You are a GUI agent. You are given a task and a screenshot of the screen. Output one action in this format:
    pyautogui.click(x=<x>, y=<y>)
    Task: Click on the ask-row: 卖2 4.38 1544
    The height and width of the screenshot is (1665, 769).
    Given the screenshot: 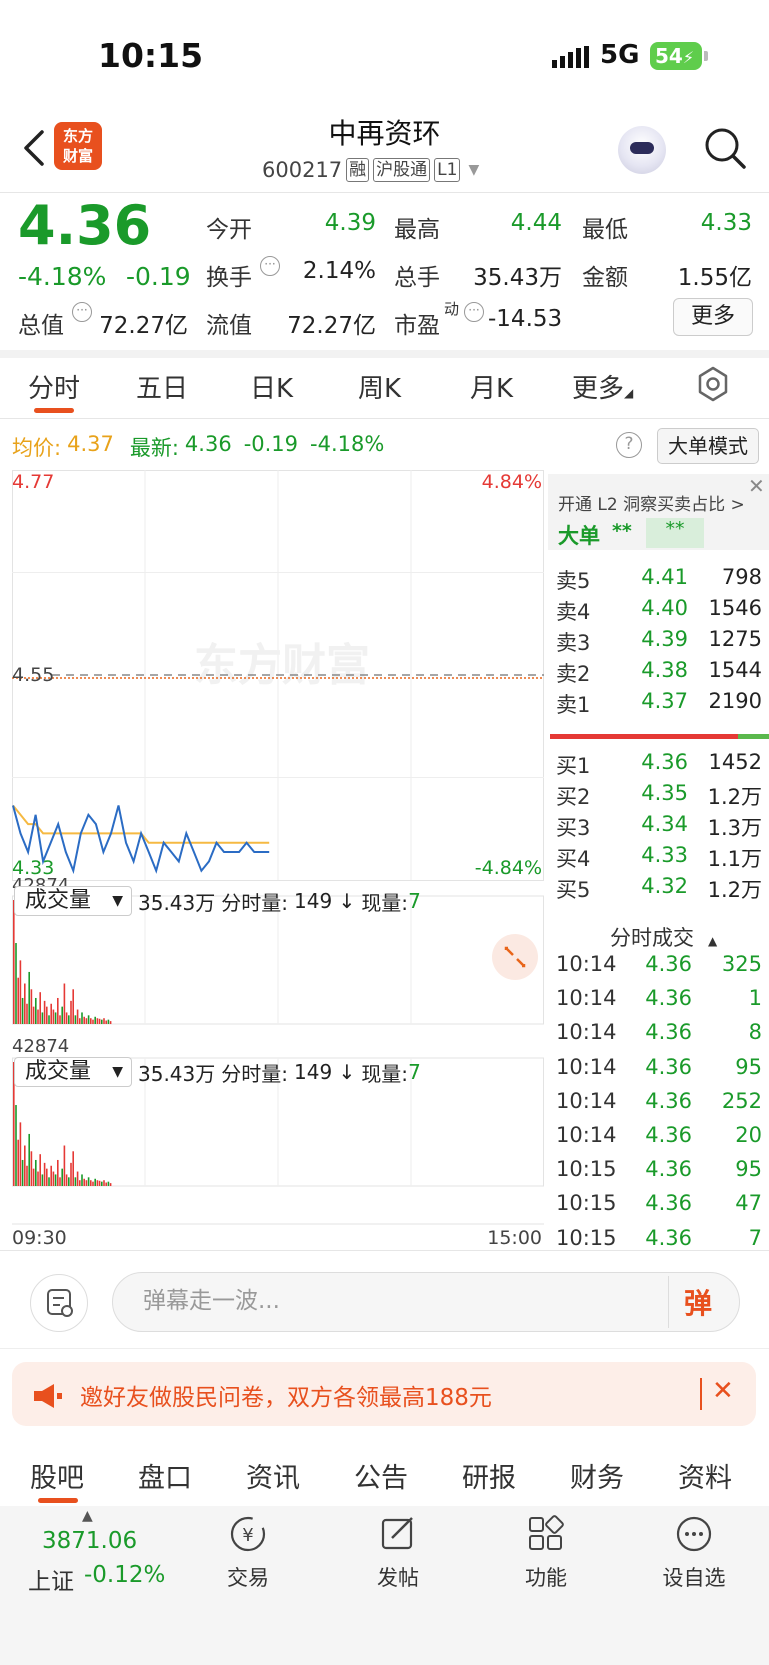 What is the action you would take?
    pyautogui.click(x=659, y=673)
    